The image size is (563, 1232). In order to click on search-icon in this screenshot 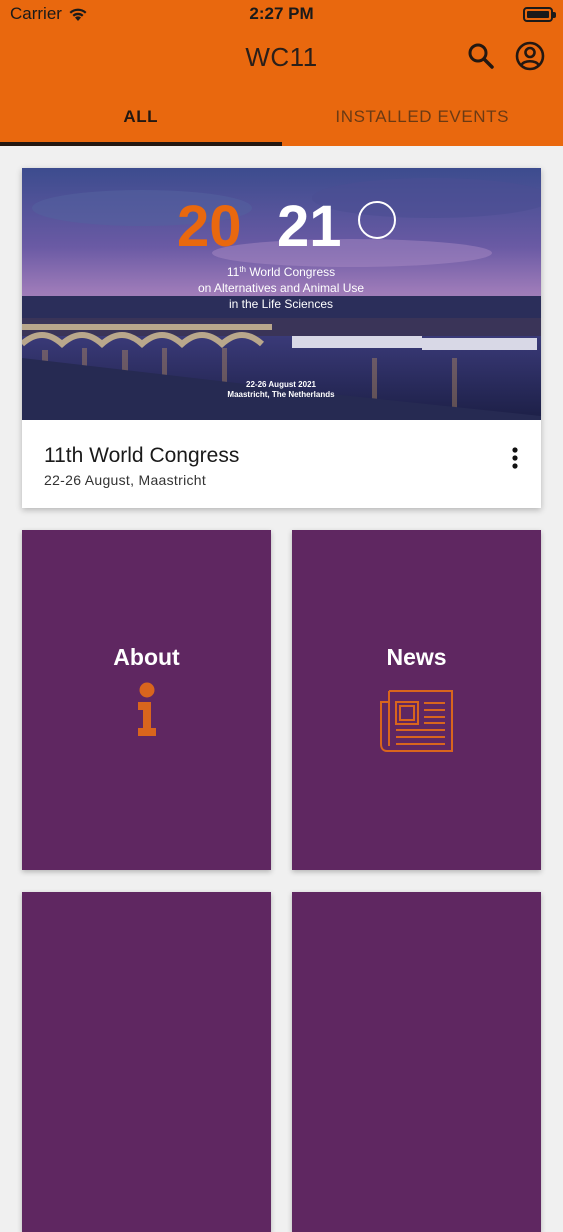, I will do `click(481, 56)`.